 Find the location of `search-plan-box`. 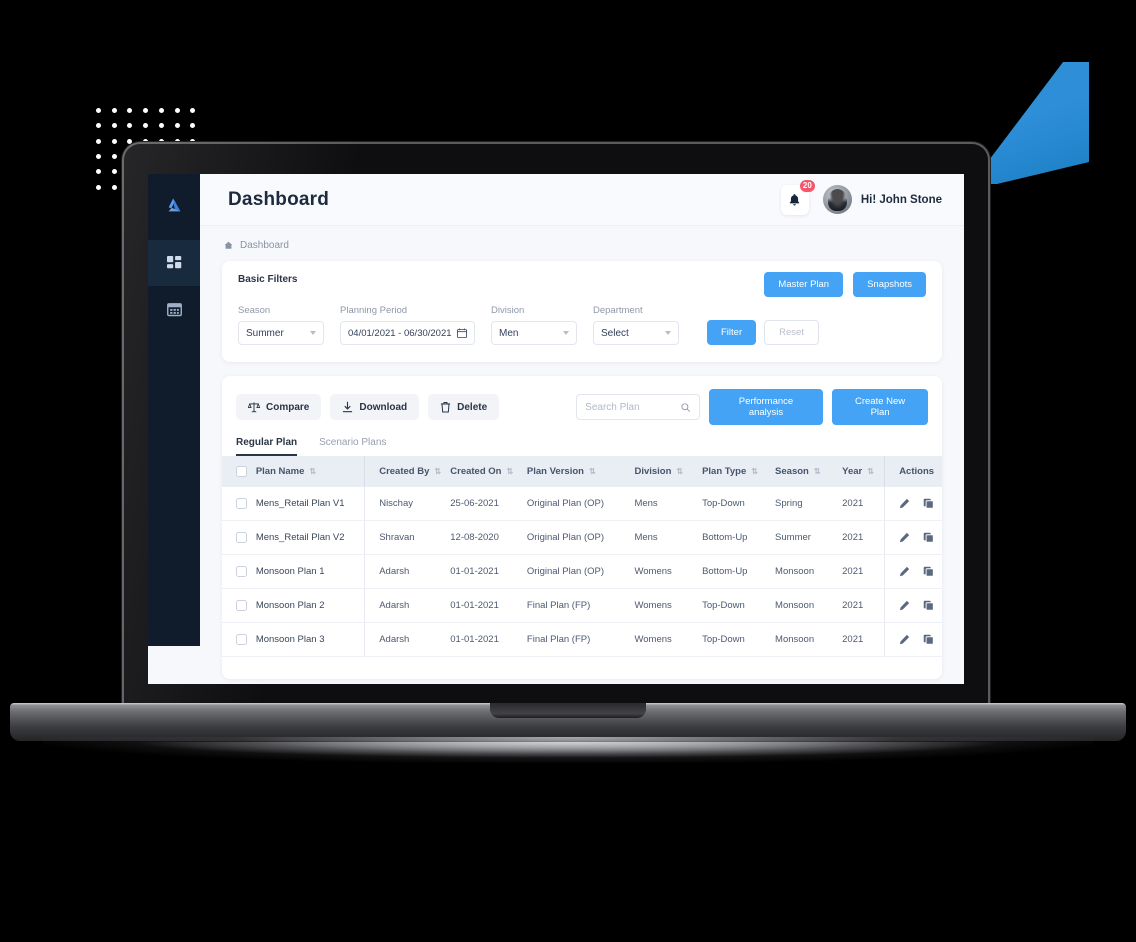

search-plan-box is located at coordinates (638, 407).